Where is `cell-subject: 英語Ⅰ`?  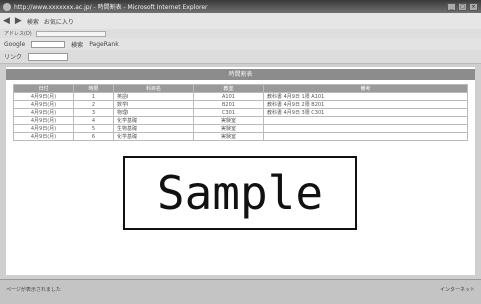 cell-subject: 英語Ⅰ is located at coordinates (153, 96).